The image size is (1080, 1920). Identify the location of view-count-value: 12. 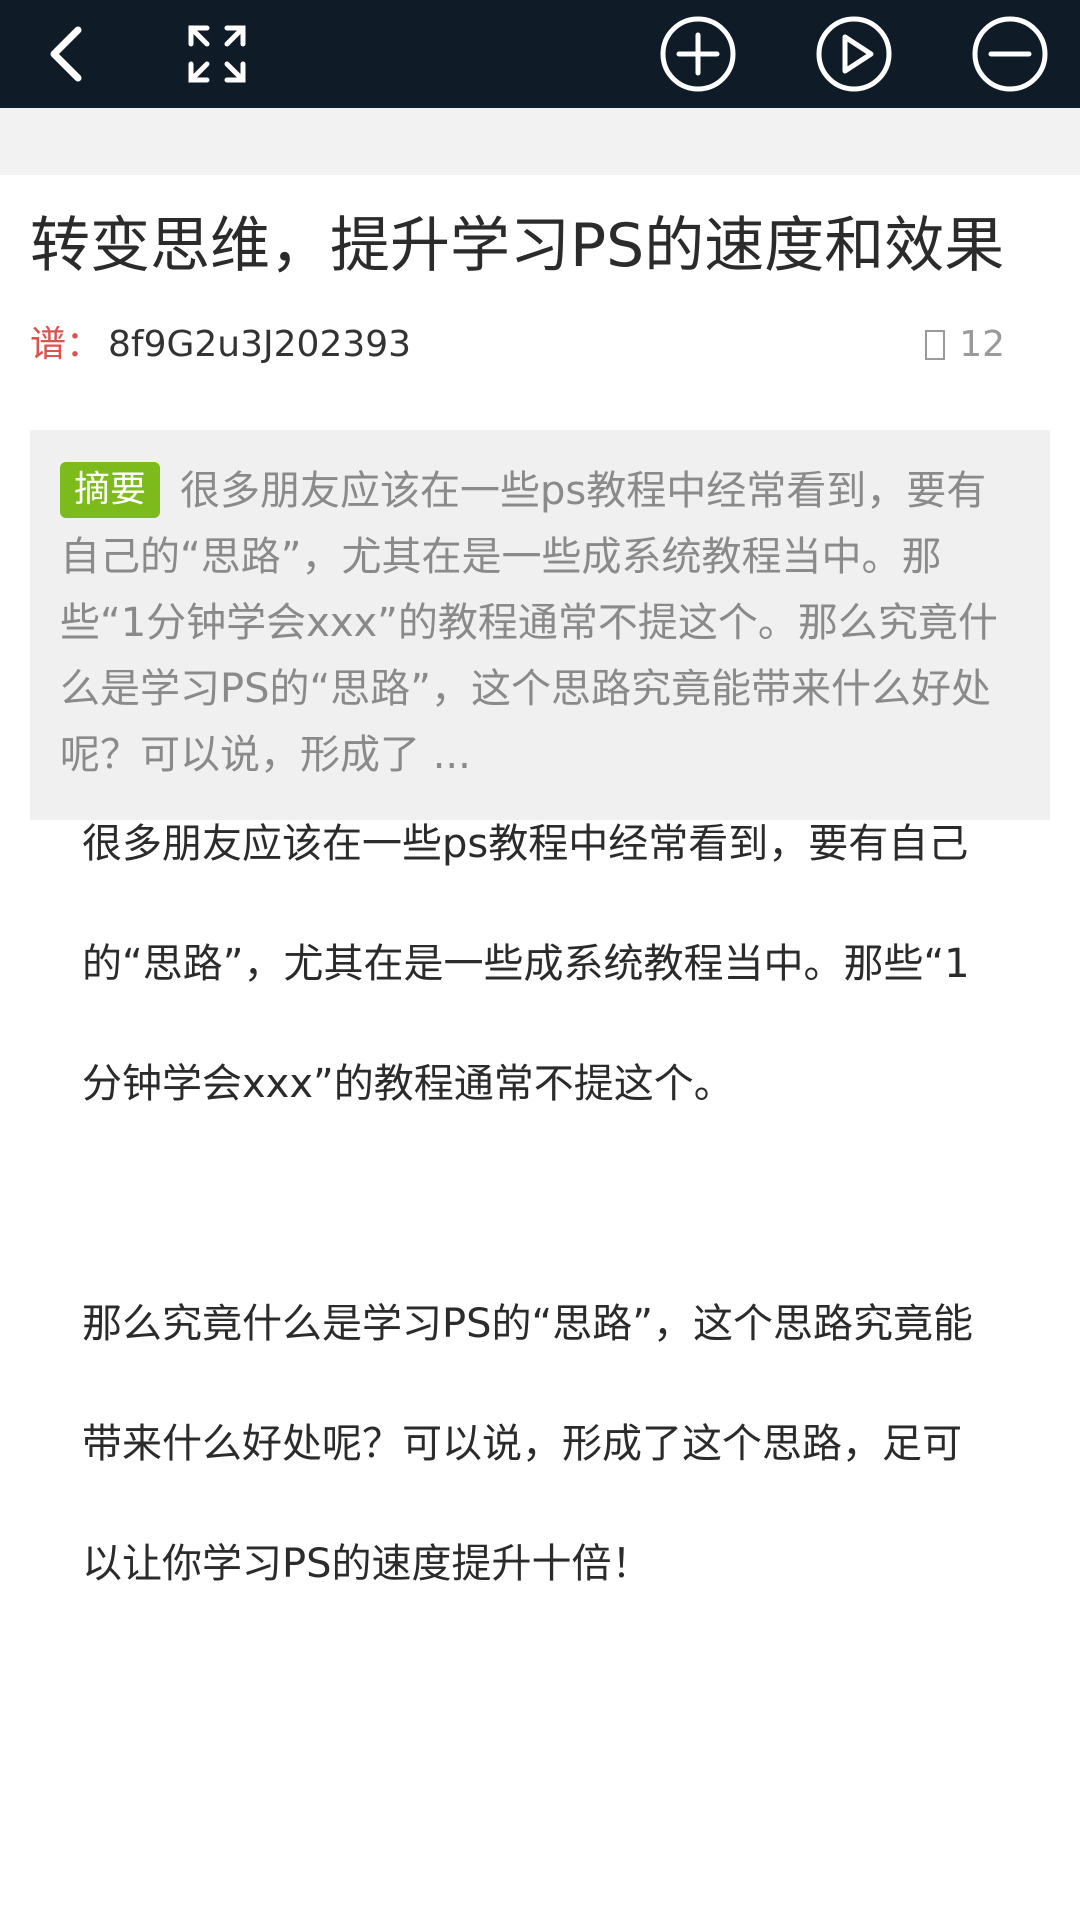
(982, 344).